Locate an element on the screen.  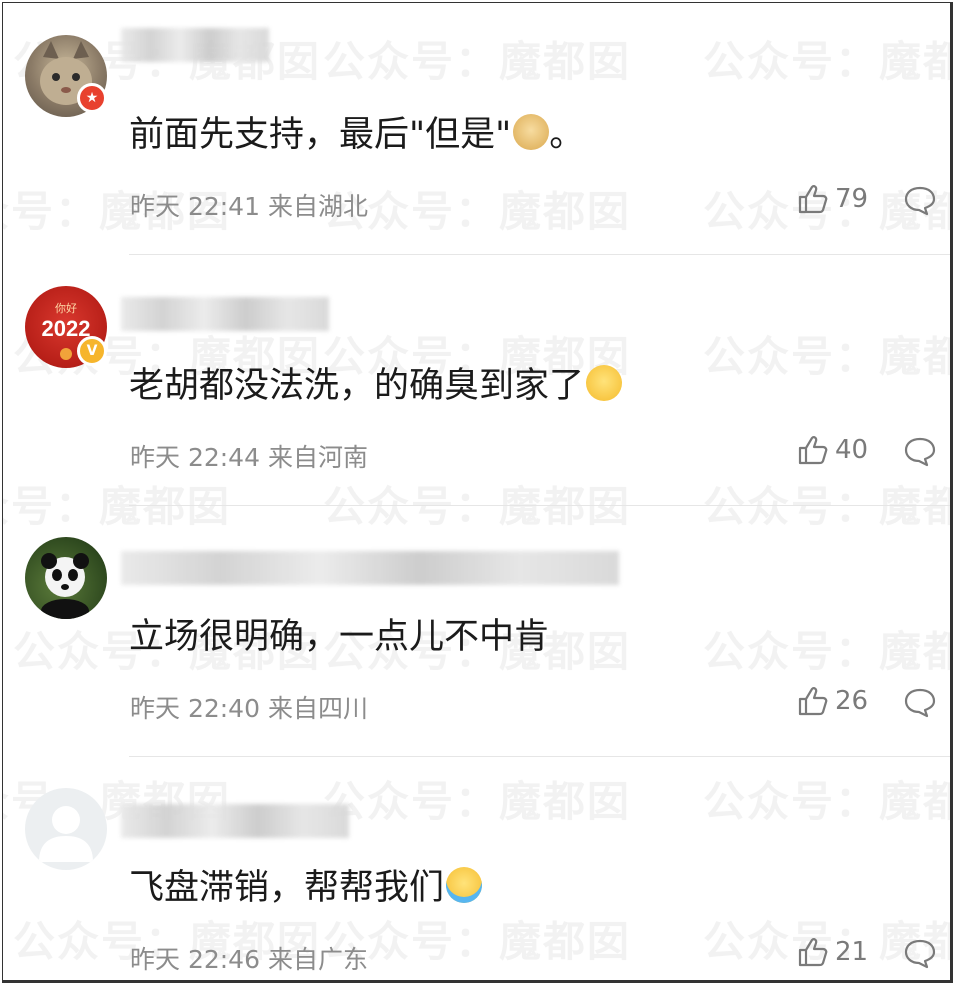
like-button: 26 is located at coordinates (832, 701).